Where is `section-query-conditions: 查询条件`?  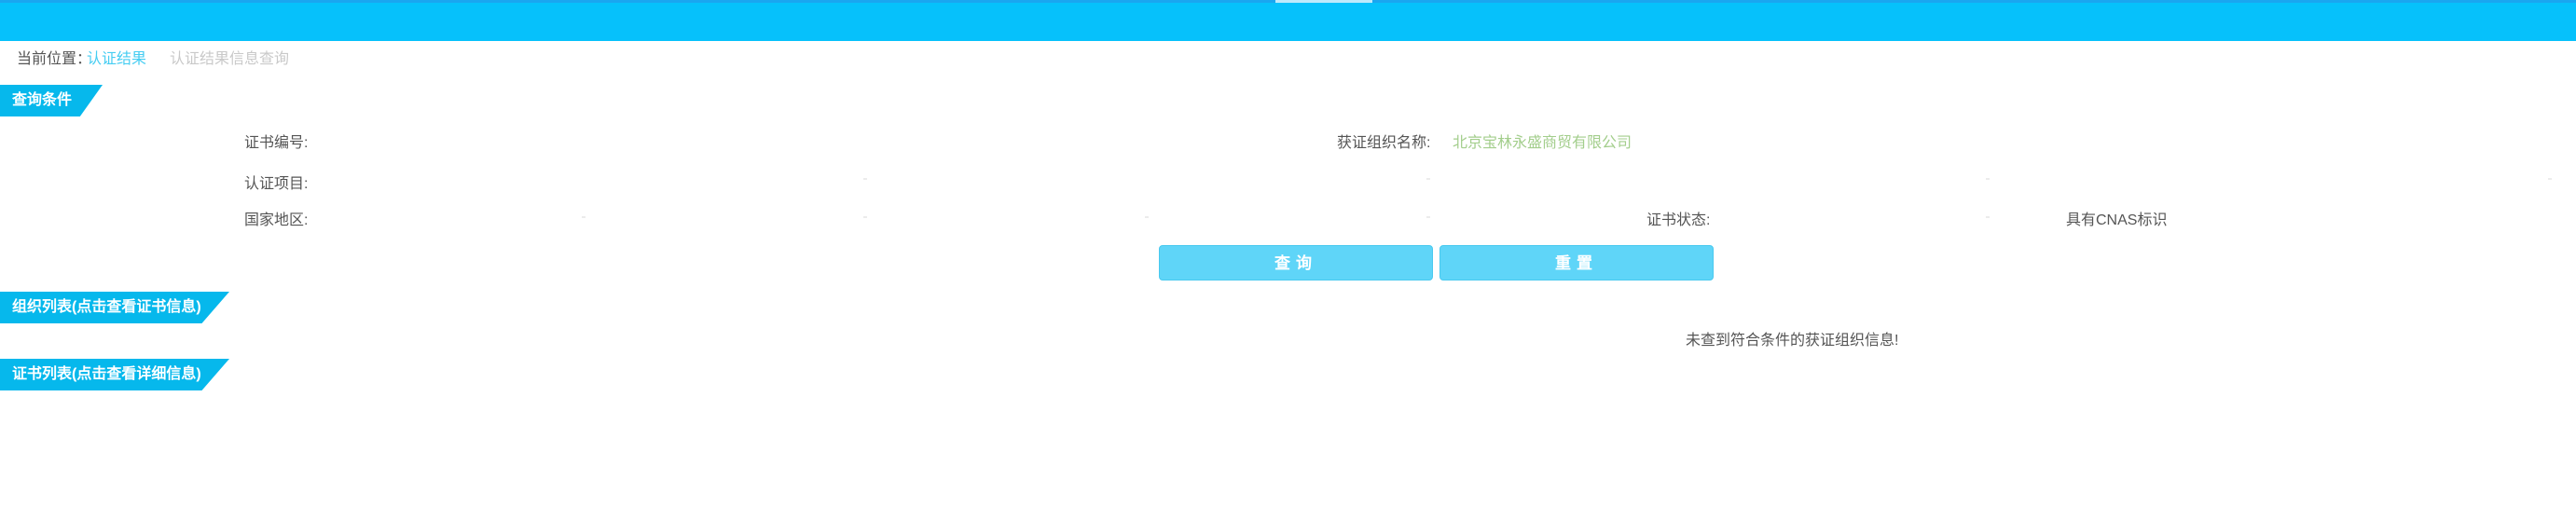
section-query-conditions: 查询条件 is located at coordinates (51, 100).